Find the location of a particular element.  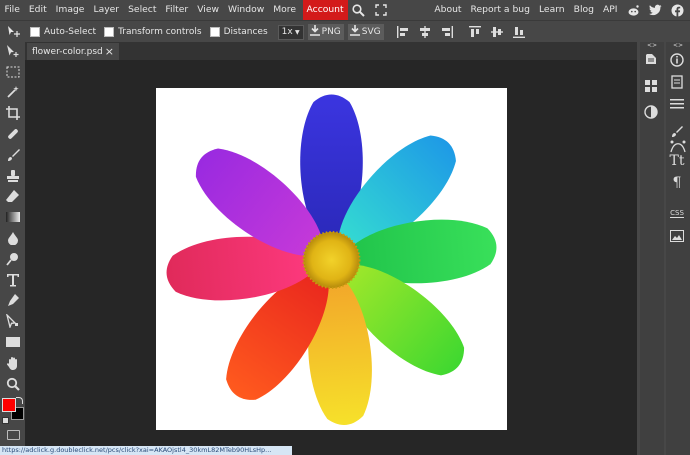

path-select-tool is located at coordinates (12, 322).